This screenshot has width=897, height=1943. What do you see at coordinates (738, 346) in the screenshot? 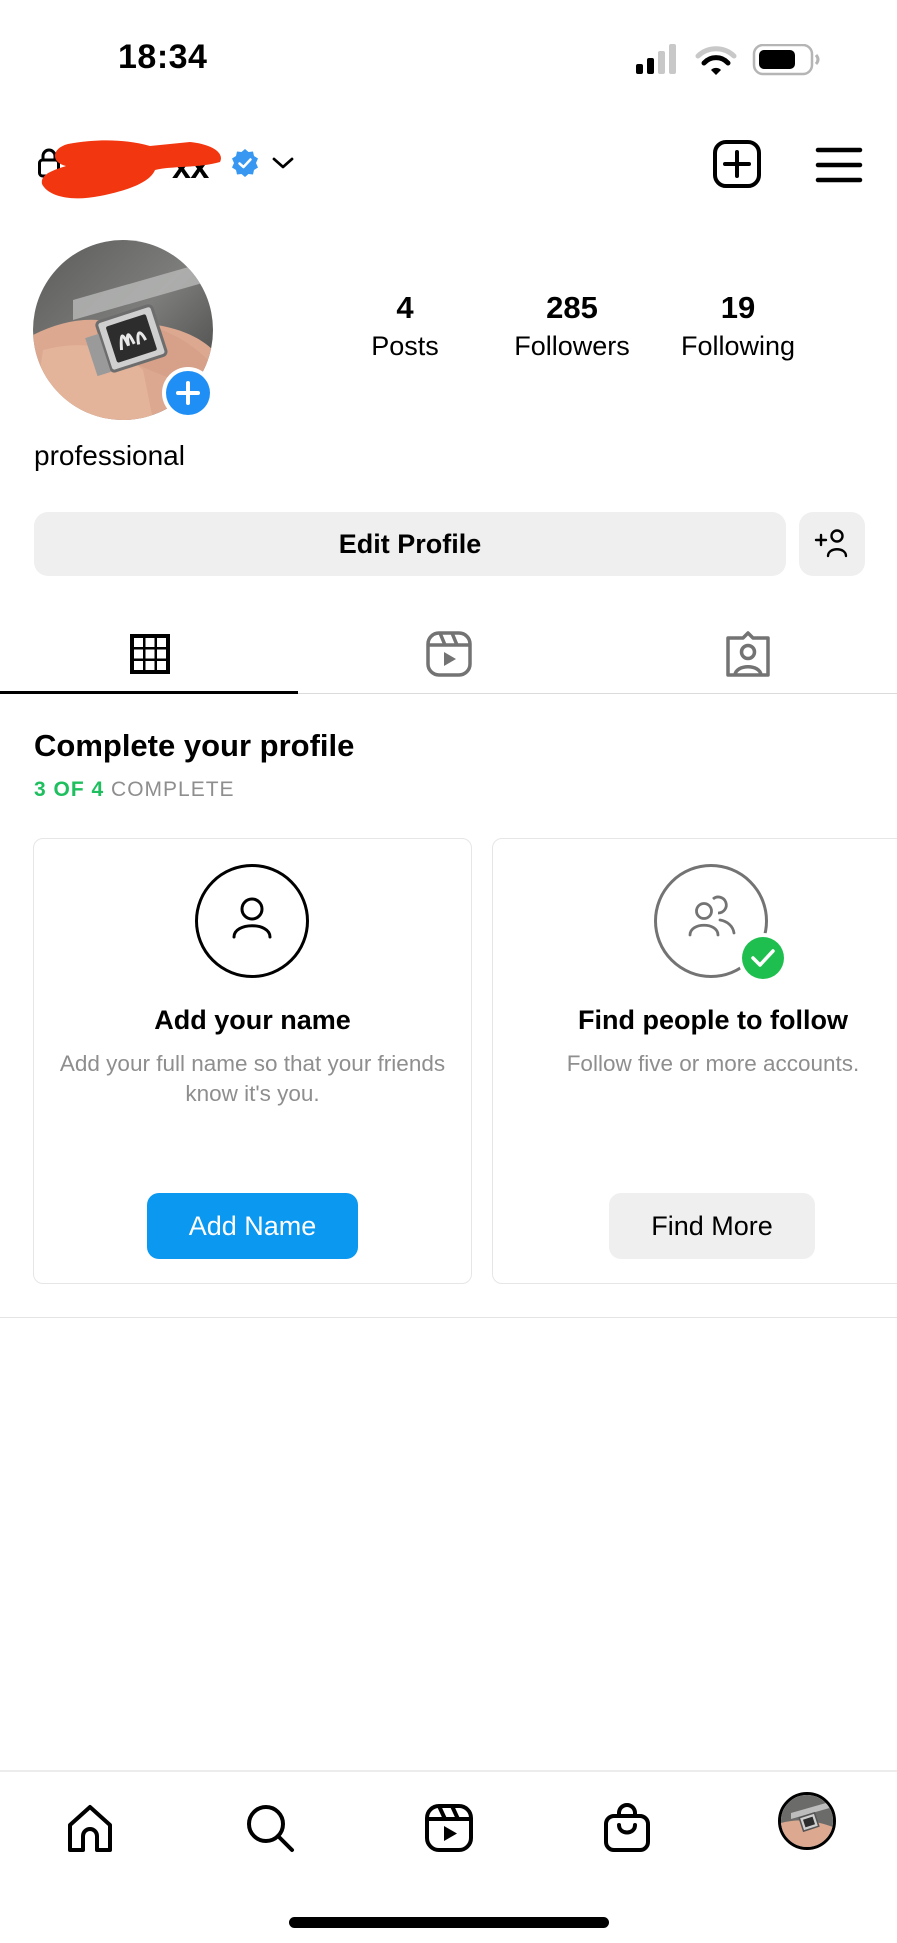
I see `stat-label: Following` at bounding box center [738, 346].